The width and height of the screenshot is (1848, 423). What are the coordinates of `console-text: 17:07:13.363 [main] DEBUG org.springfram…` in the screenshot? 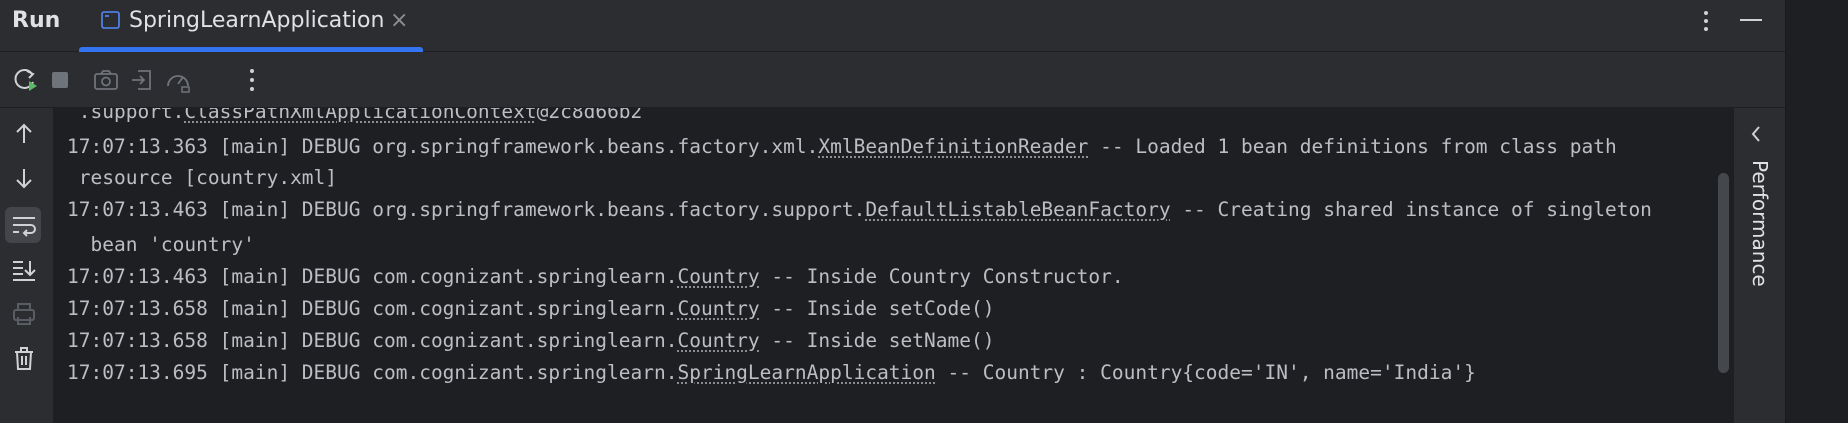 It's located at (442, 146).